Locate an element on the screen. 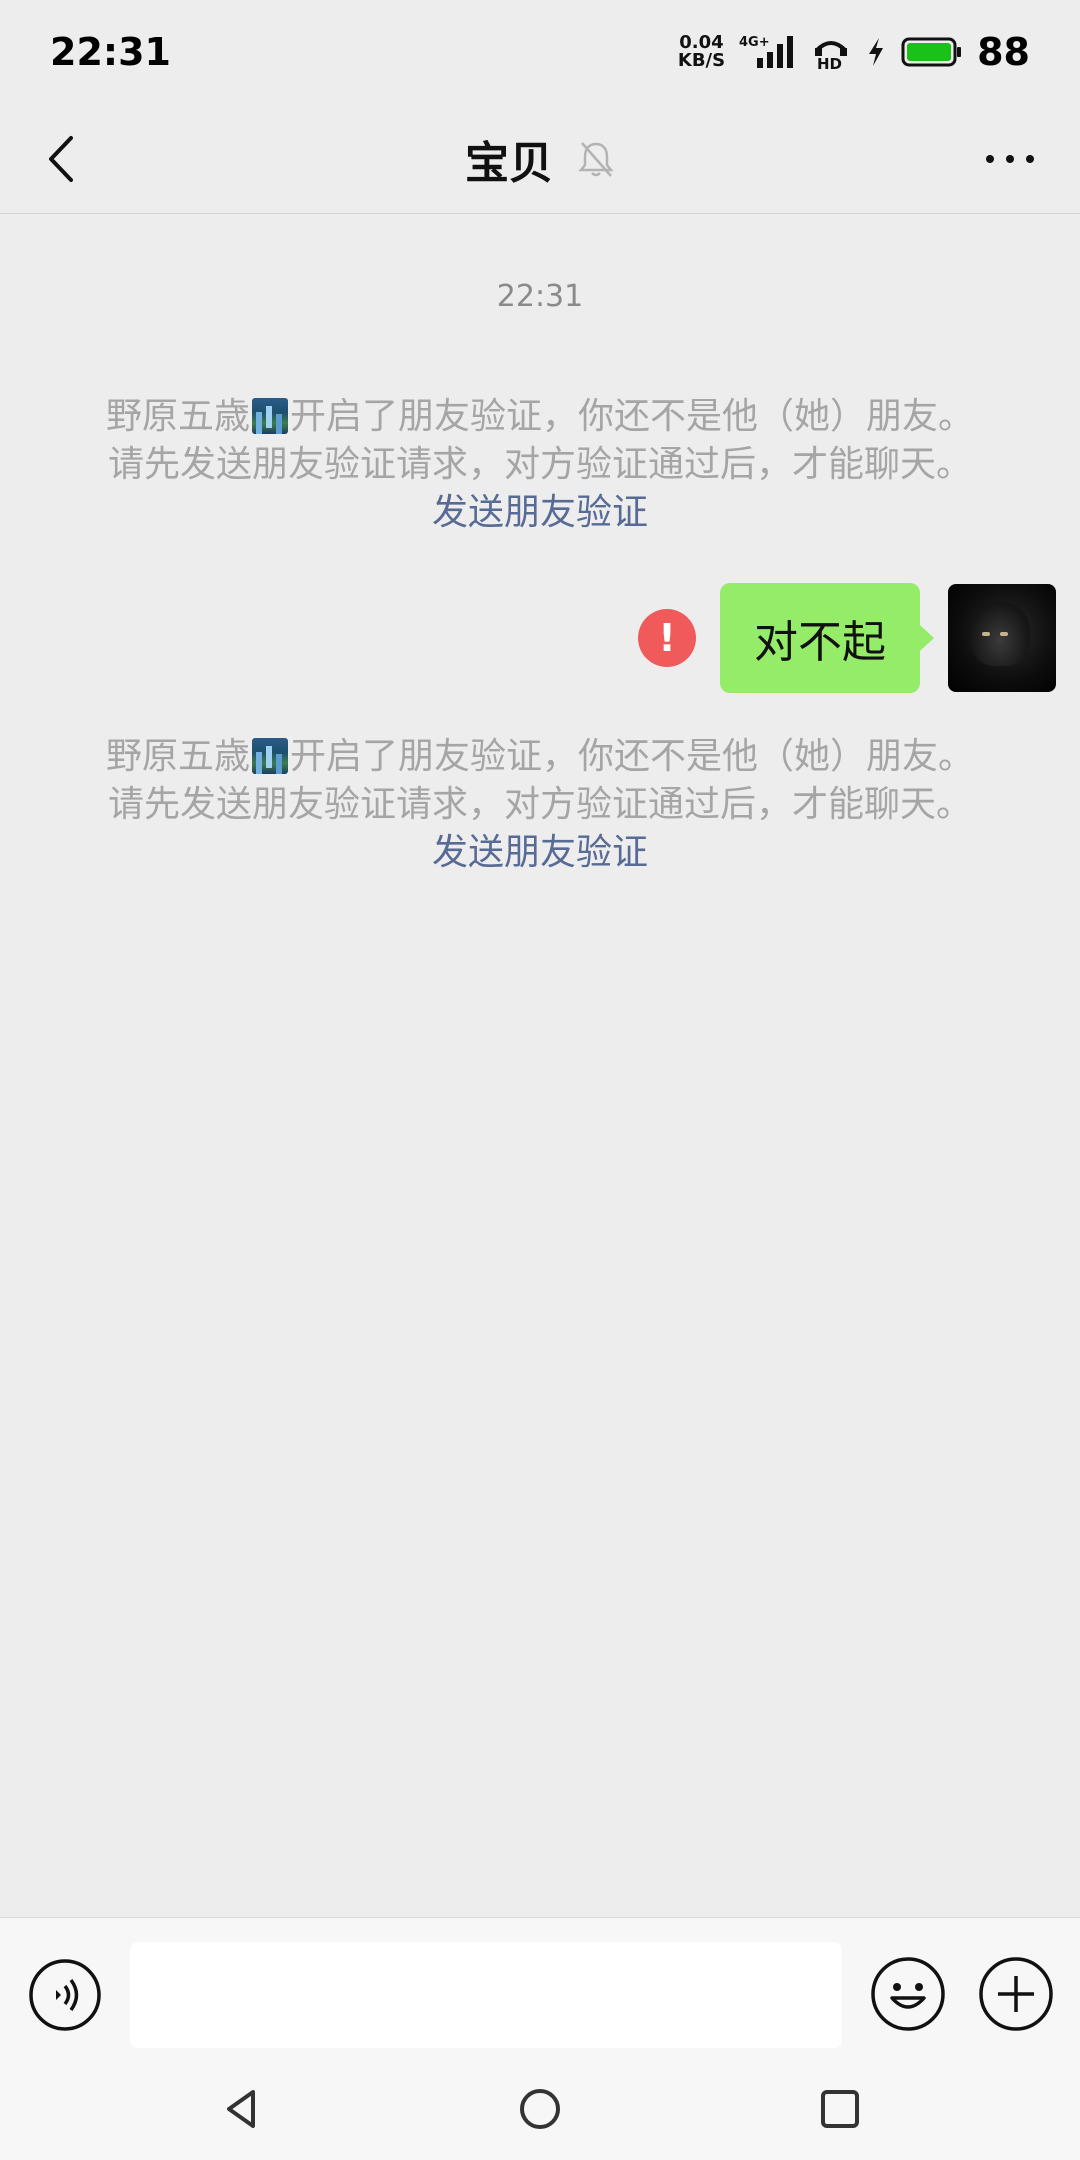 The height and width of the screenshot is (2160, 1080). emoji-icon is located at coordinates (908, 1994).